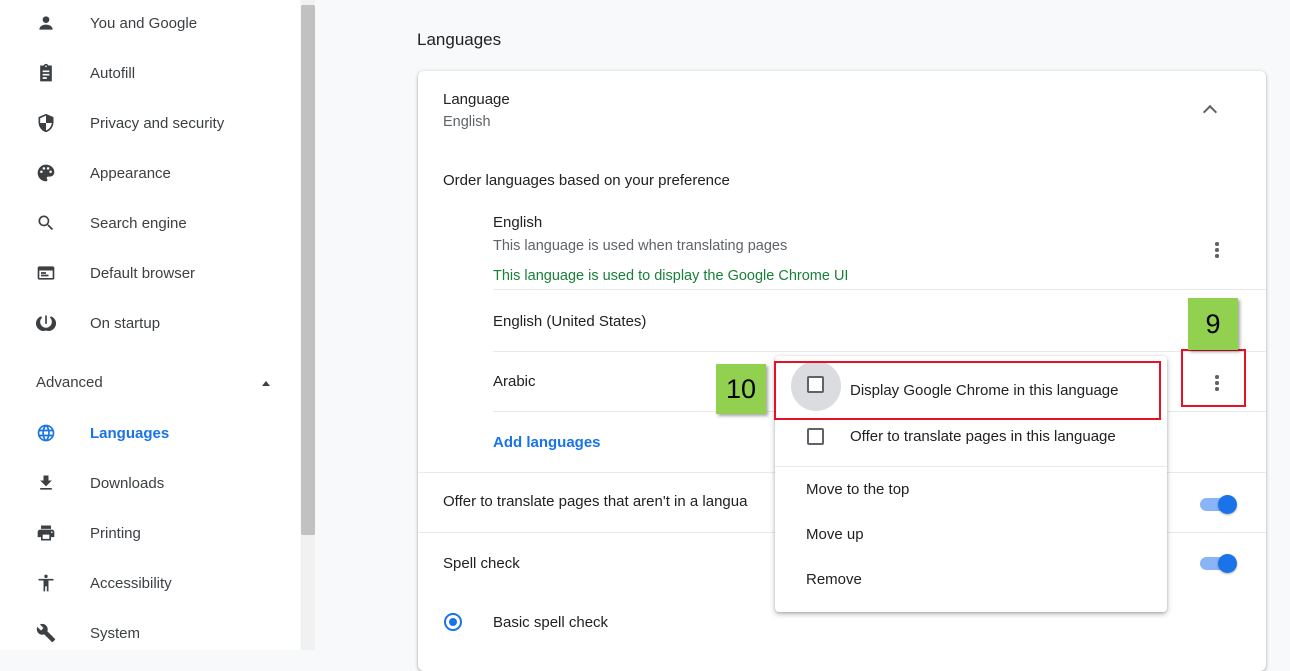 Image resolution: width=1290 pixels, height=671 pixels. I want to click on order-languages-heading: Order languages based on your preference, so click(586, 180).